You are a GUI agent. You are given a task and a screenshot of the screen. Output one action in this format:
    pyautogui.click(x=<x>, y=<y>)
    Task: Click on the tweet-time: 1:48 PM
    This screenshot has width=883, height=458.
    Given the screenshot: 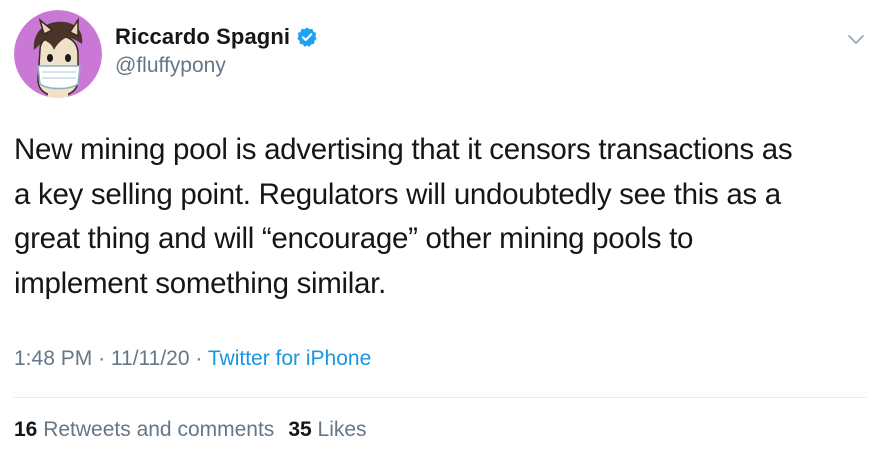 What is the action you would take?
    pyautogui.click(x=53, y=358)
    